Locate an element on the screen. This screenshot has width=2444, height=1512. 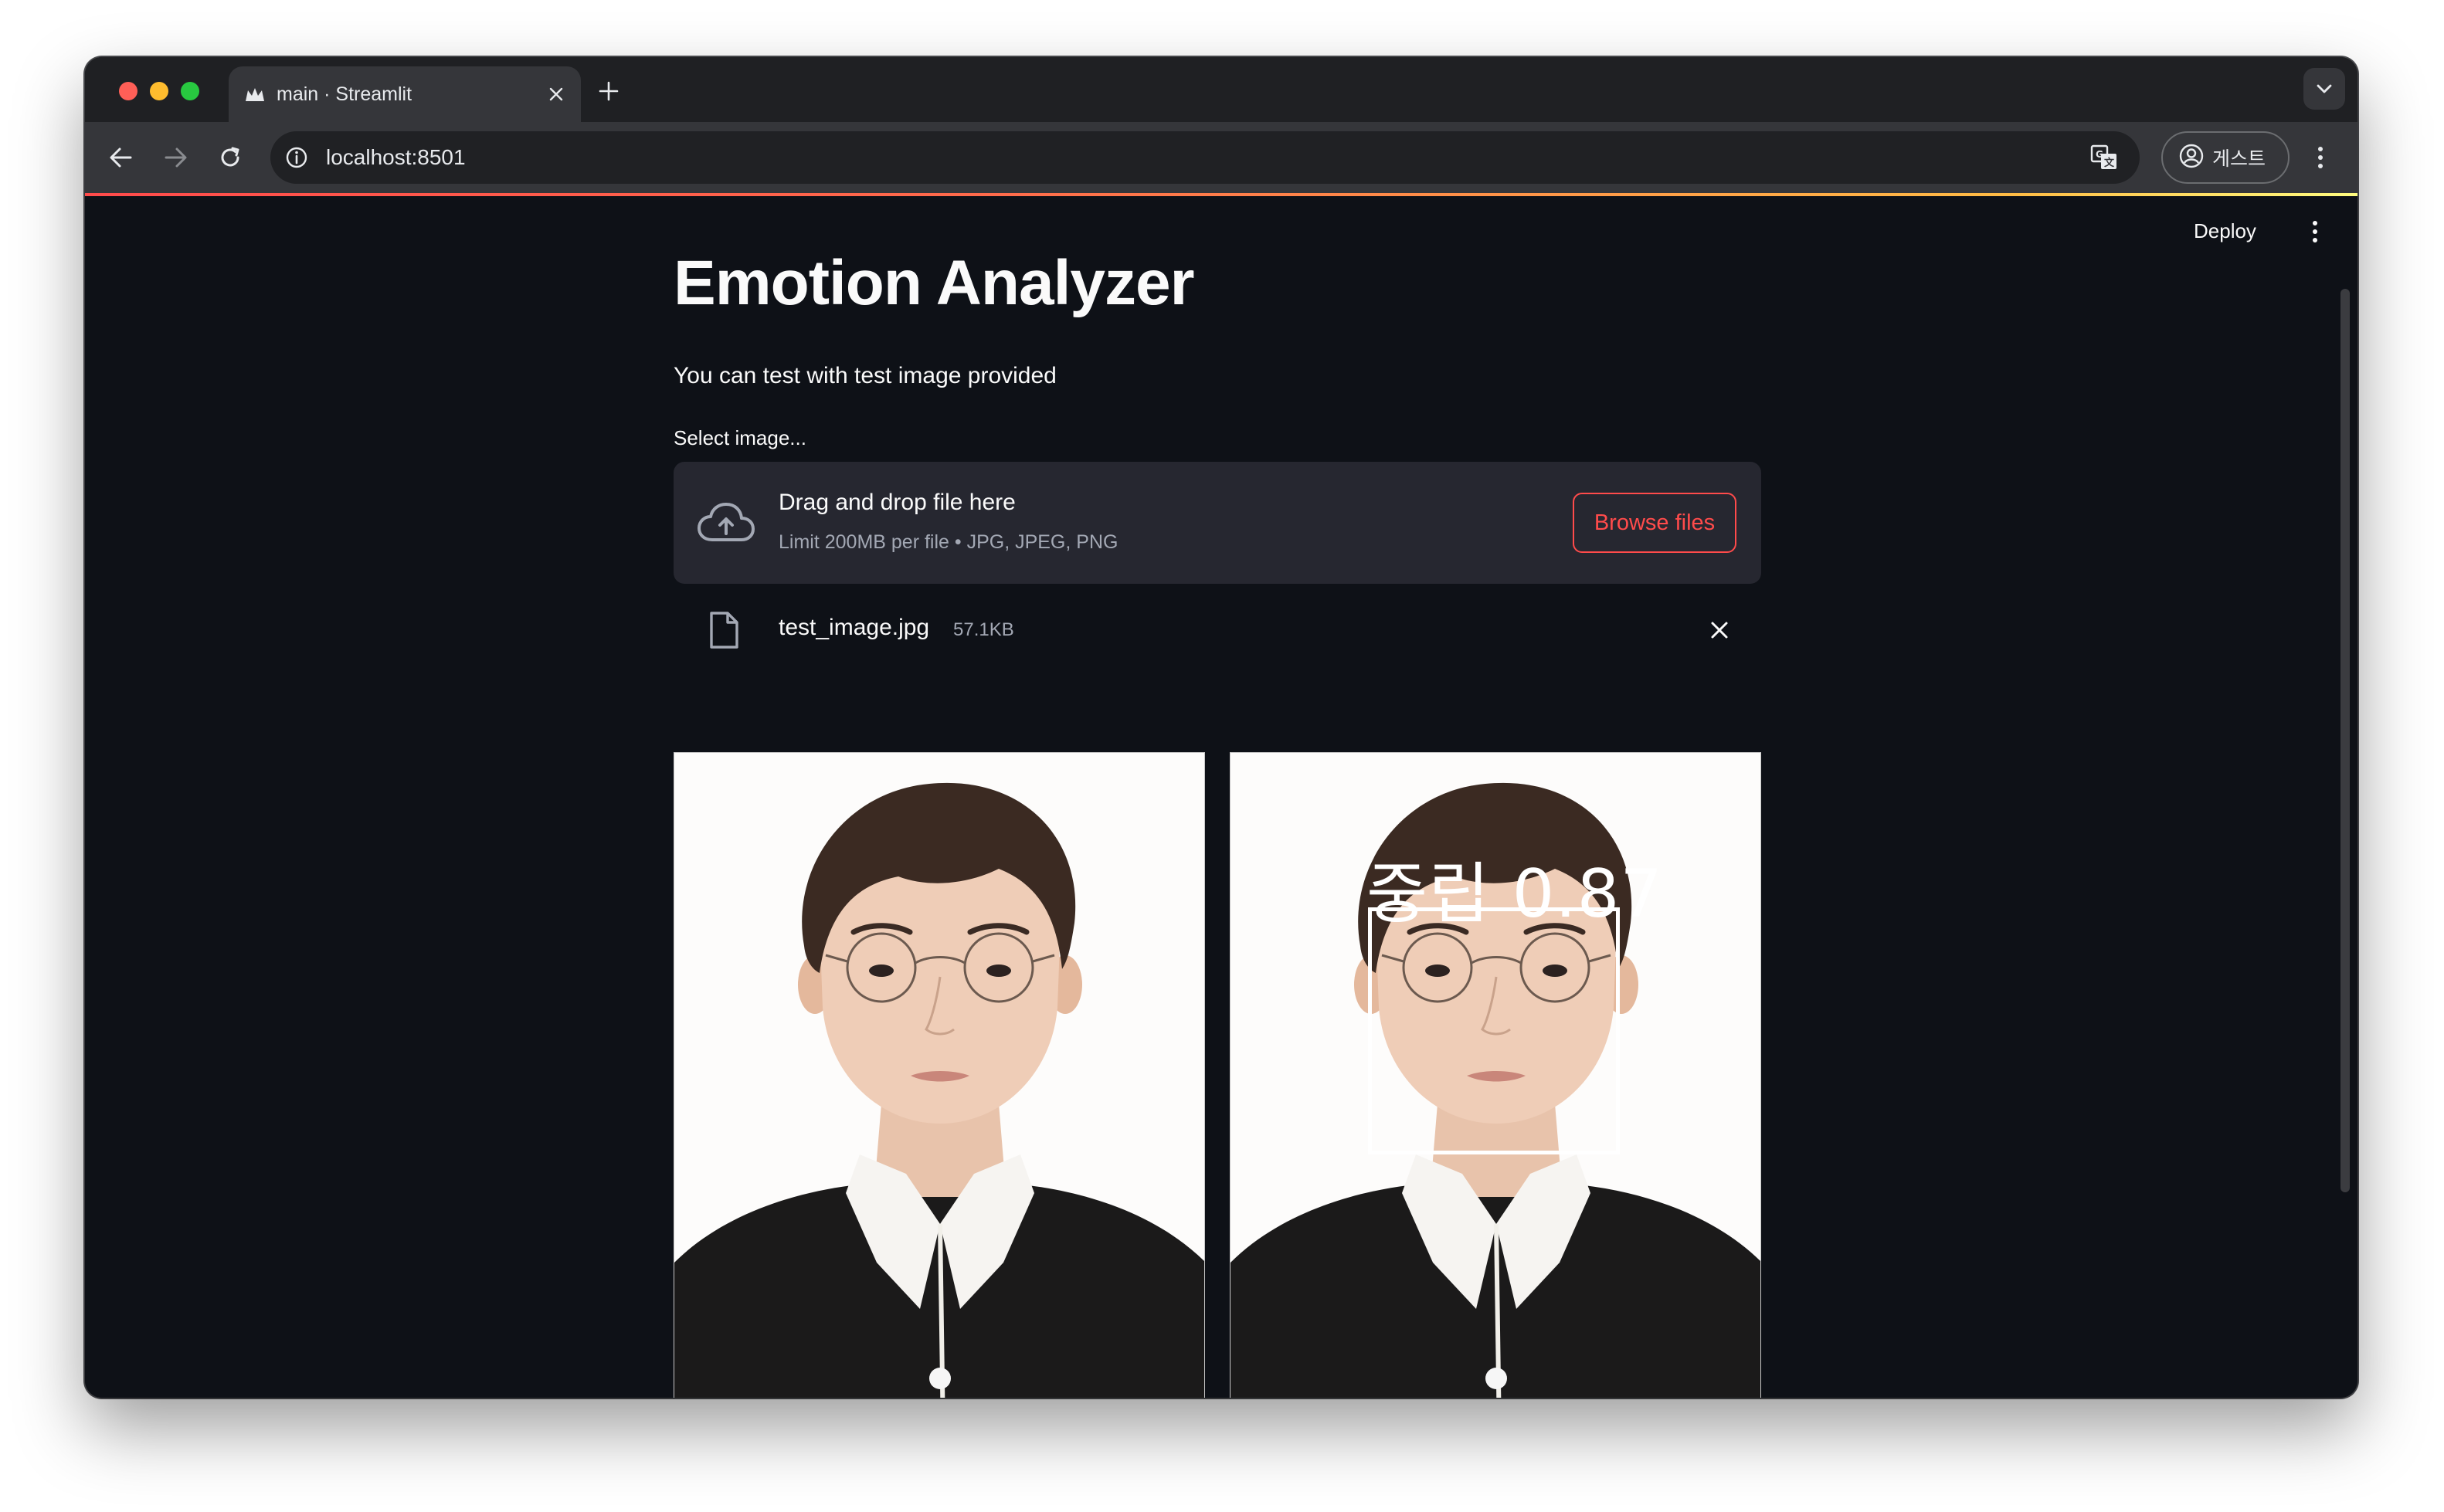
browser-tab: main · Streamlit is located at coordinates (405, 94).